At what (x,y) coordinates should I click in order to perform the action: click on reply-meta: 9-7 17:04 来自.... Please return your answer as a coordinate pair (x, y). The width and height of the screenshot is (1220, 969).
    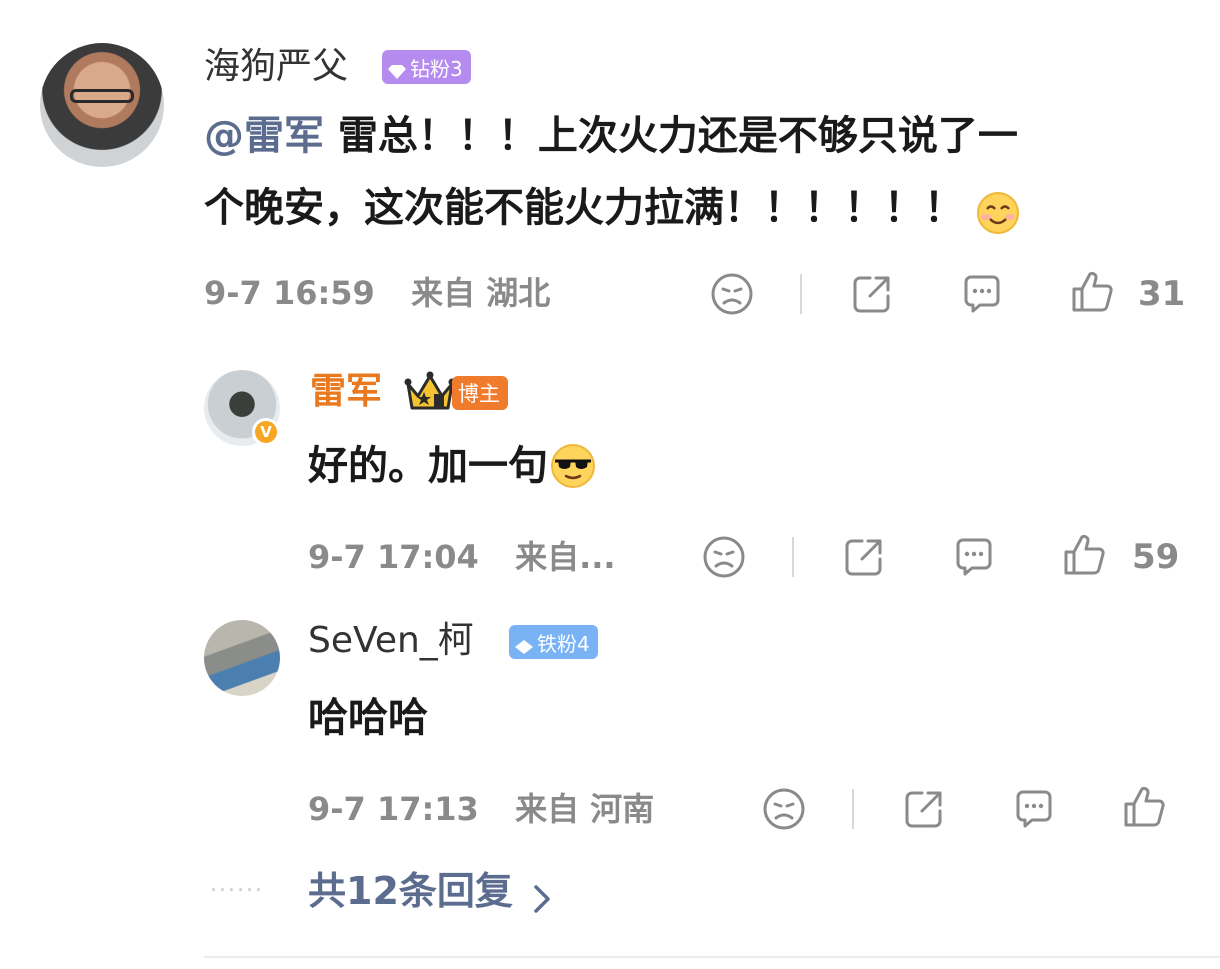
    Looking at the image, I should click on (462, 557).